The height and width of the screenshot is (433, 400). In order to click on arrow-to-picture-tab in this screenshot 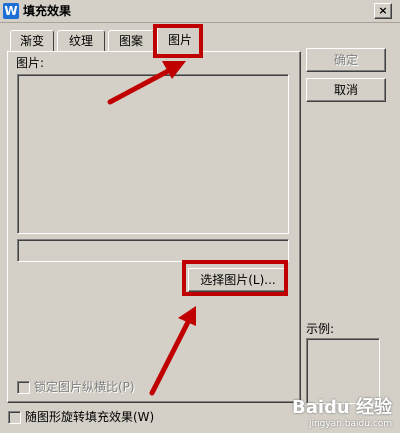, I will do `click(146, 83)`.